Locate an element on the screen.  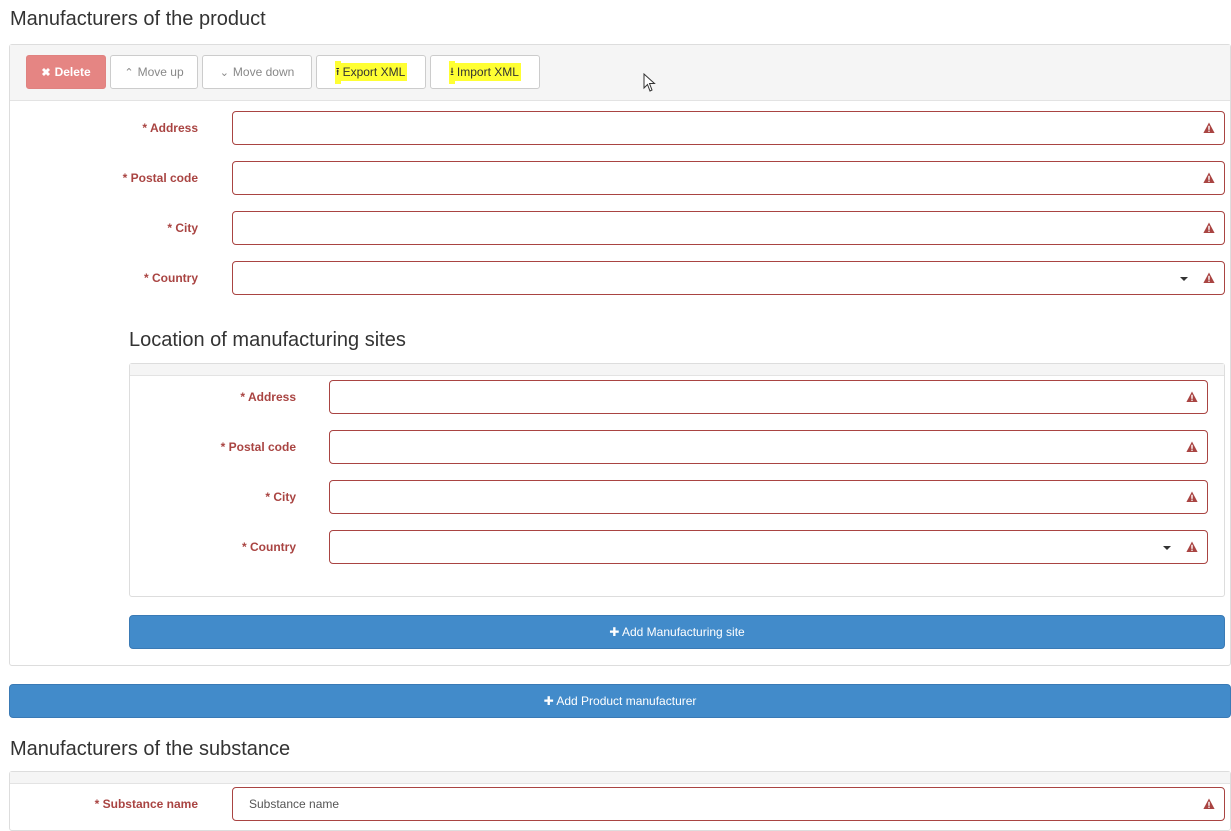
product-country-label: * Country is located at coordinates (171, 278).